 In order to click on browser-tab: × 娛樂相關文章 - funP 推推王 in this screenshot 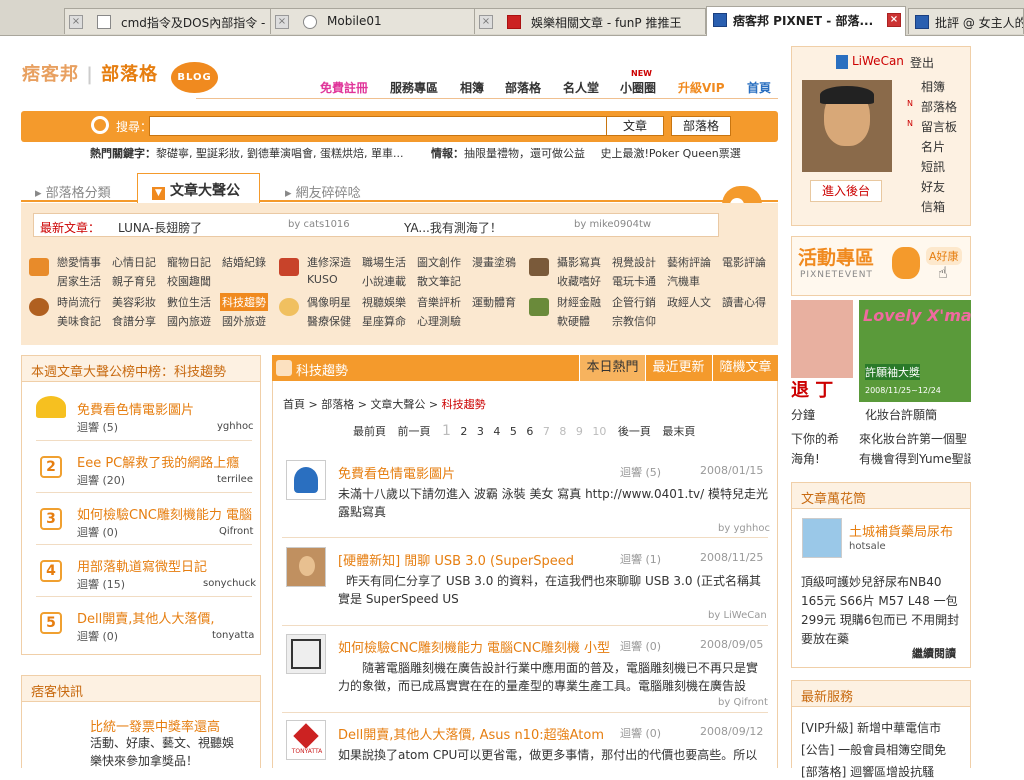, I will do `click(590, 21)`.